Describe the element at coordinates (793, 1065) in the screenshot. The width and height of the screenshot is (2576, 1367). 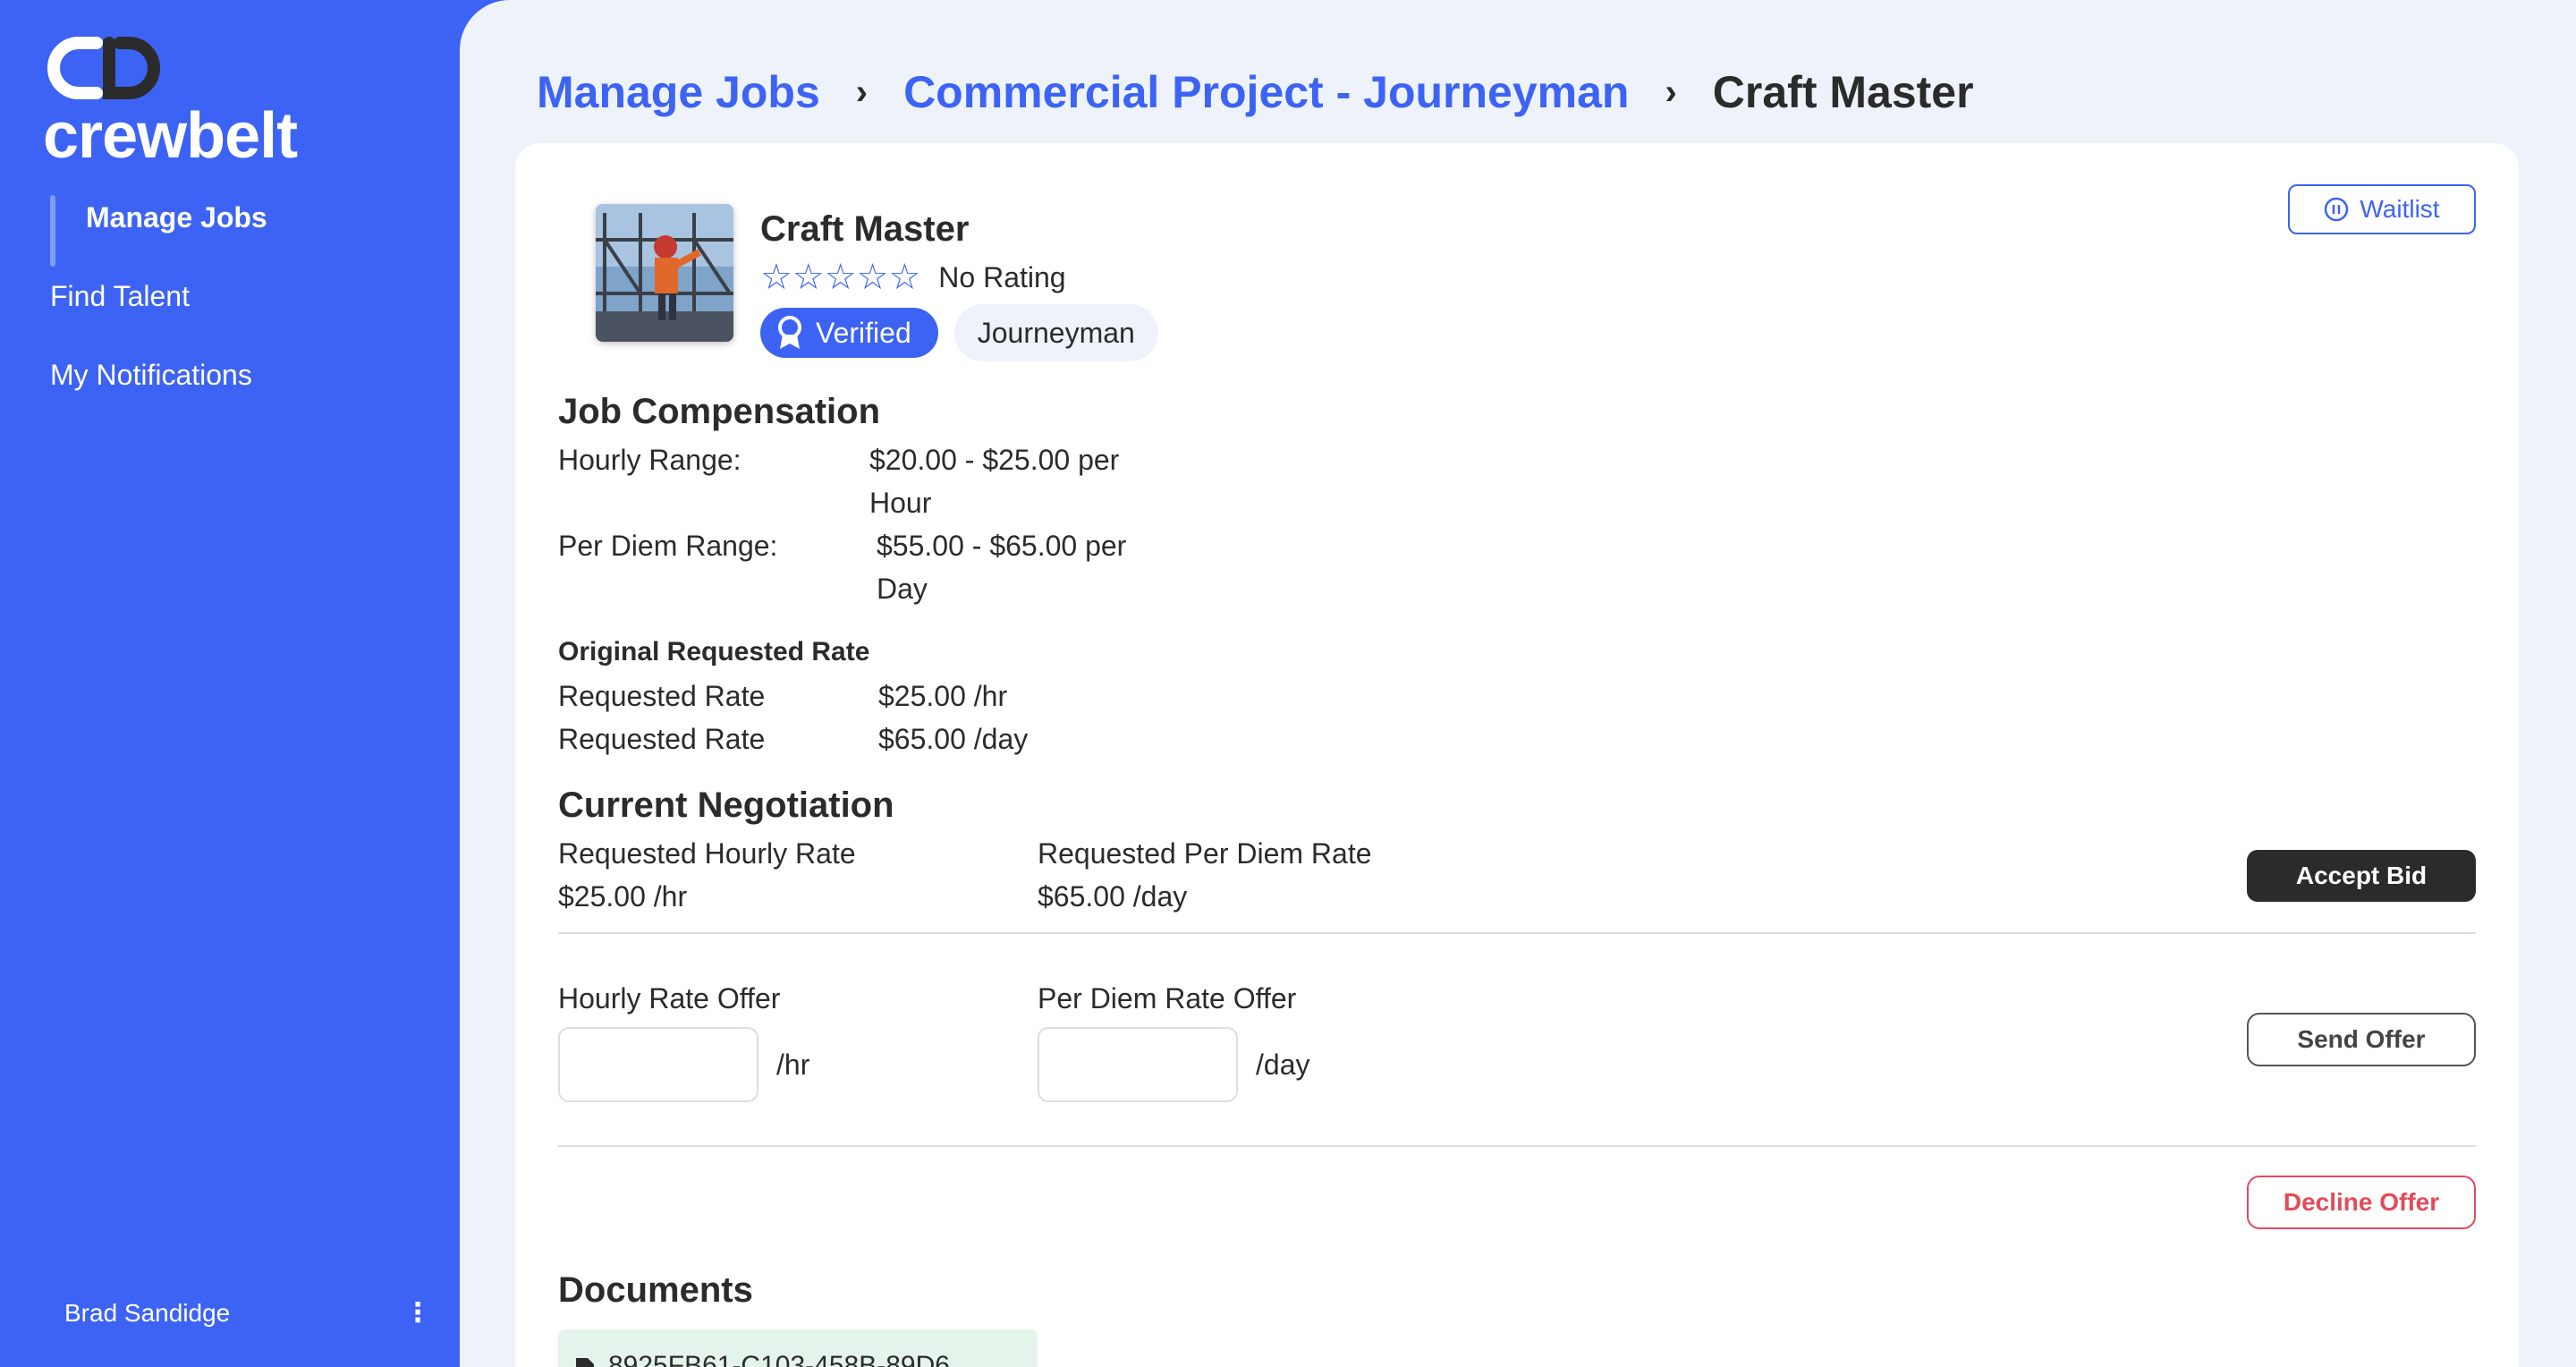
I see `hourly-unit: /hr` at that location.